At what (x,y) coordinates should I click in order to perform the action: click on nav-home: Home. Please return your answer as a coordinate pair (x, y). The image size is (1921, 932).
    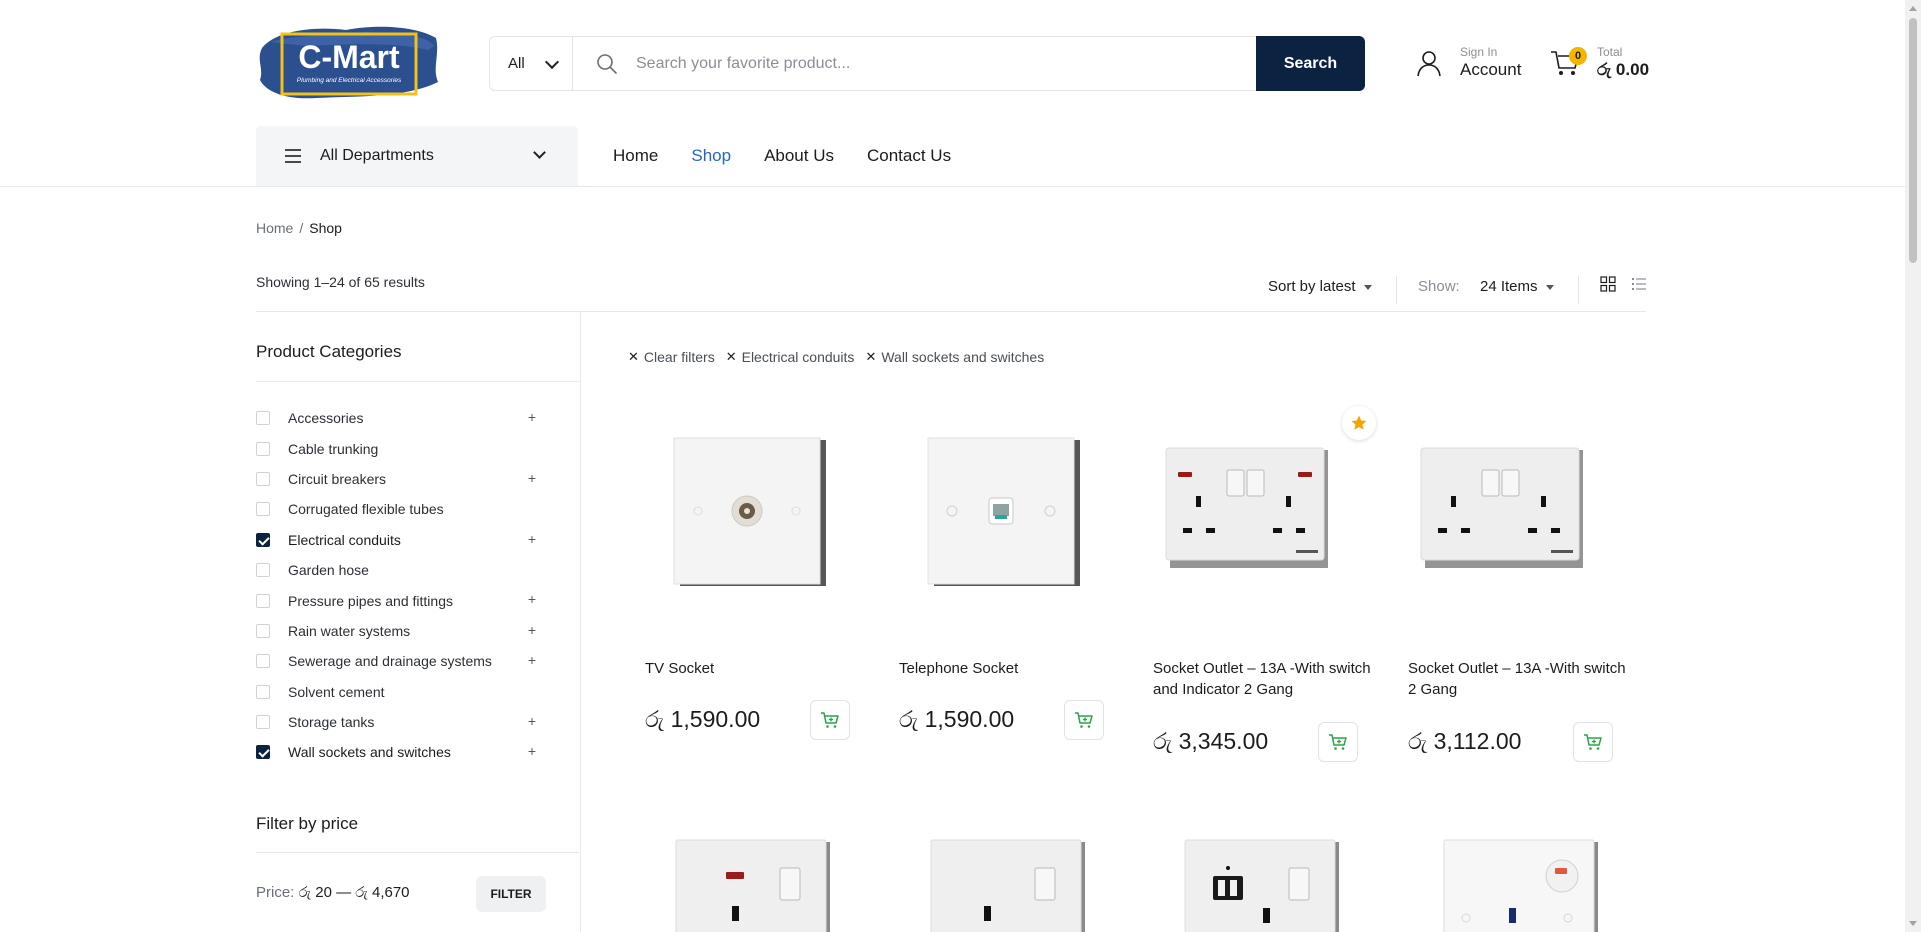
    Looking at the image, I should click on (635, 156).